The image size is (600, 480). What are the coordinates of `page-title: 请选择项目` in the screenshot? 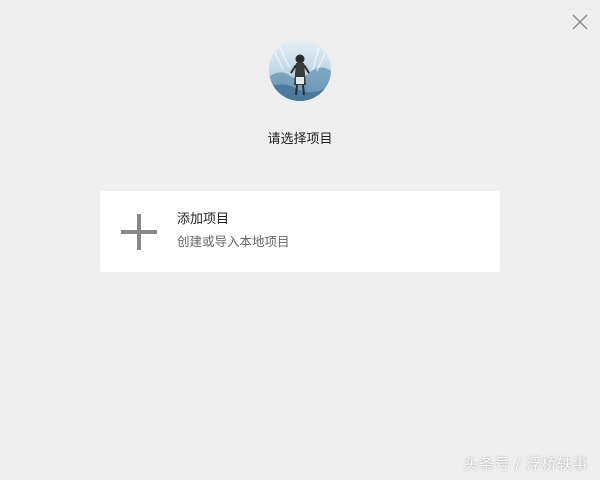 It's located at (300, 139).